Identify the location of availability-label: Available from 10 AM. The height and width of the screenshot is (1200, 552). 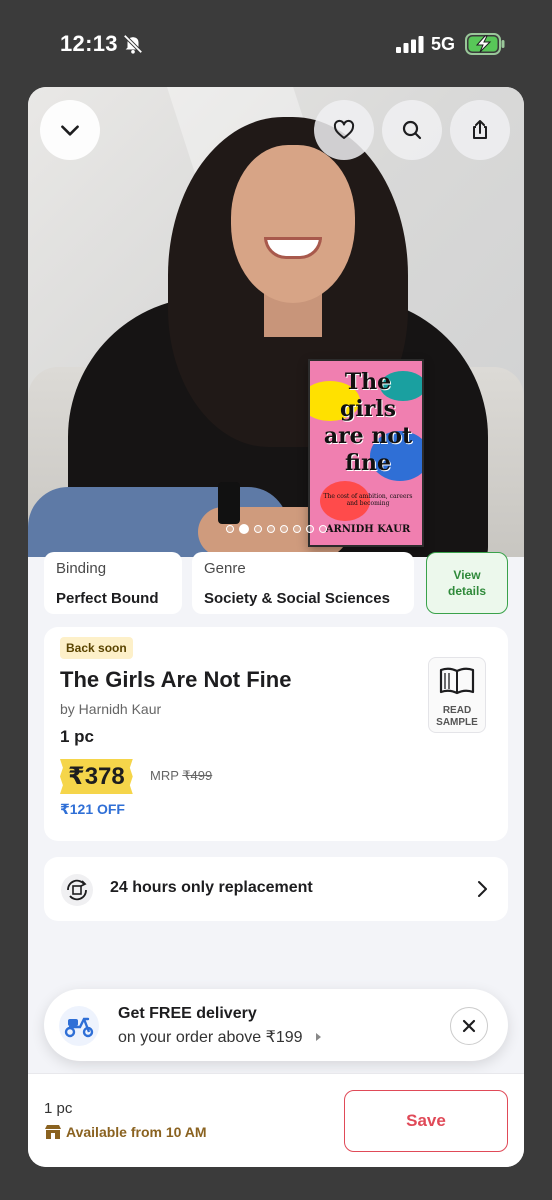
(125, 1132).